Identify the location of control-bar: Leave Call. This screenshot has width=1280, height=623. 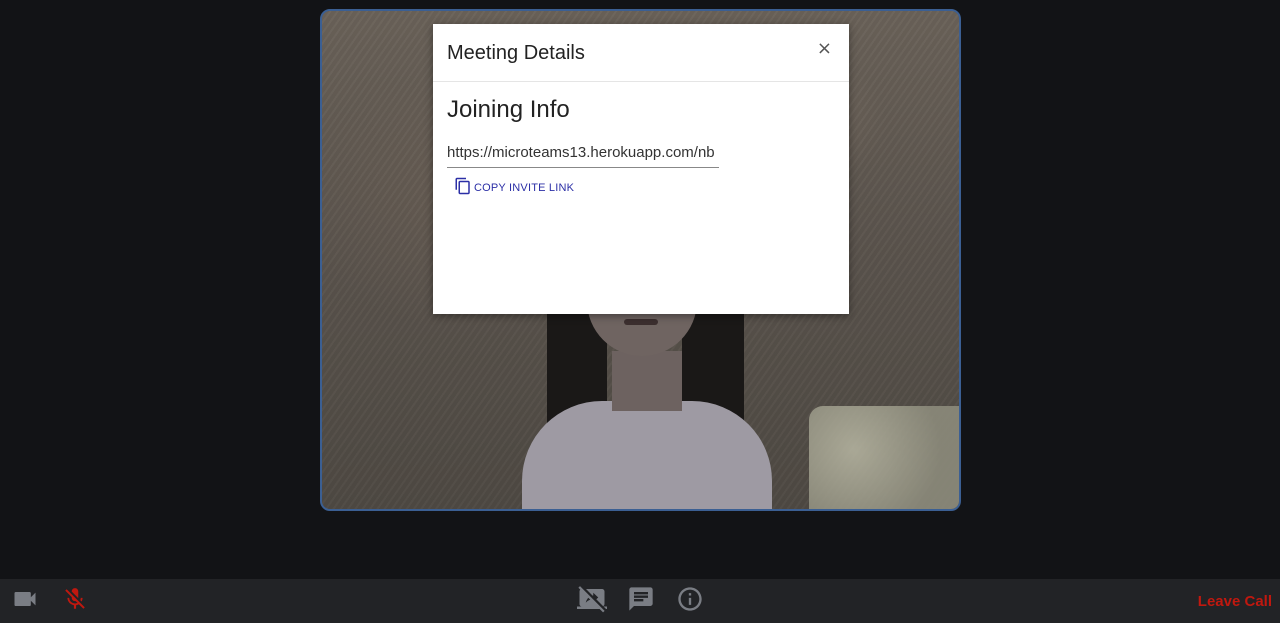
(640, 601).